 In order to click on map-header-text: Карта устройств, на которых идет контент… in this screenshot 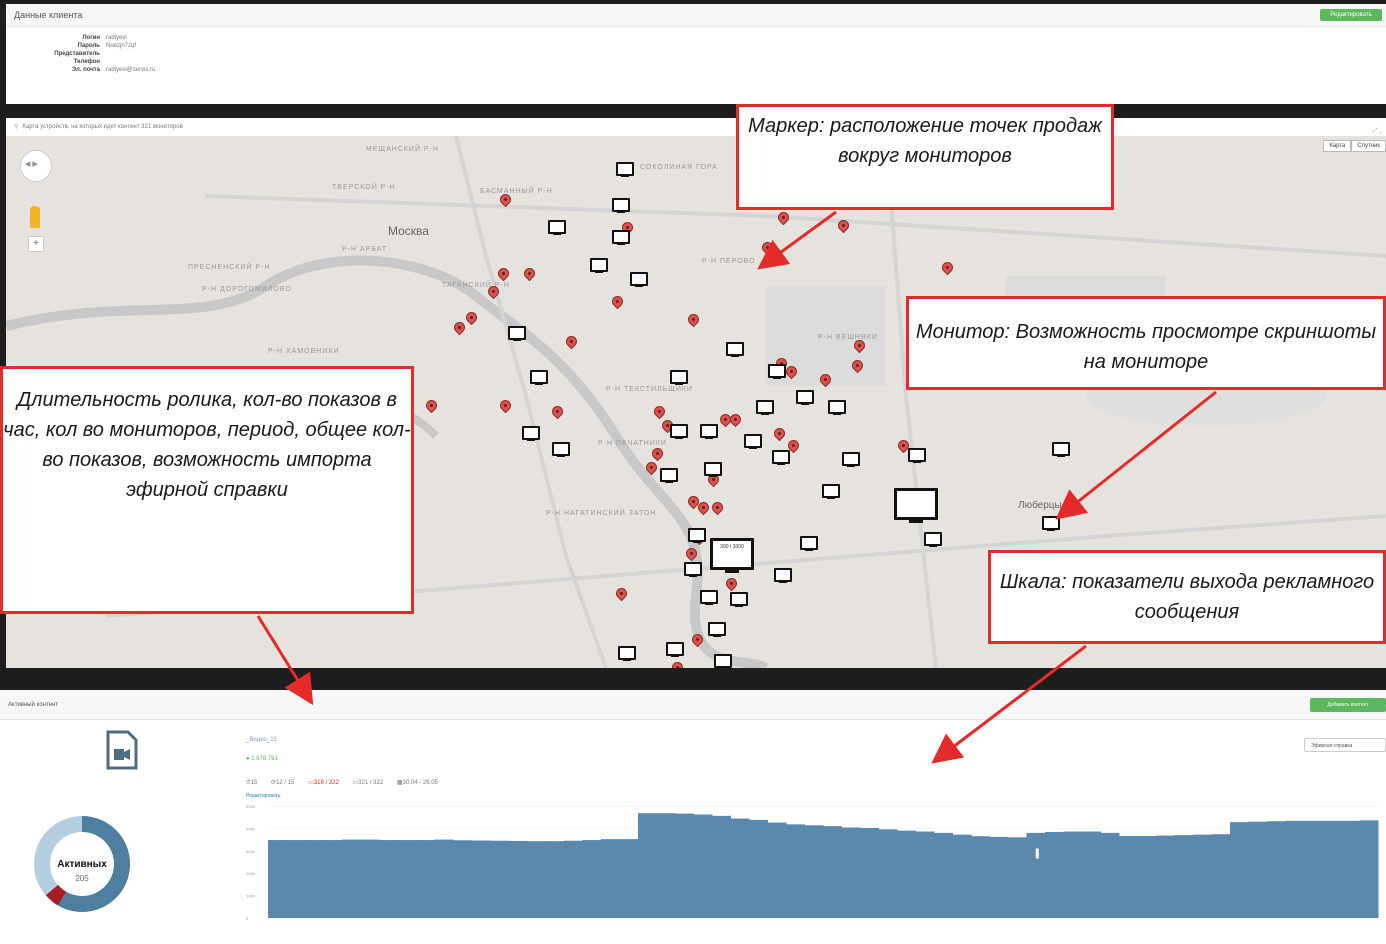, I will do `click(102, 127)`.